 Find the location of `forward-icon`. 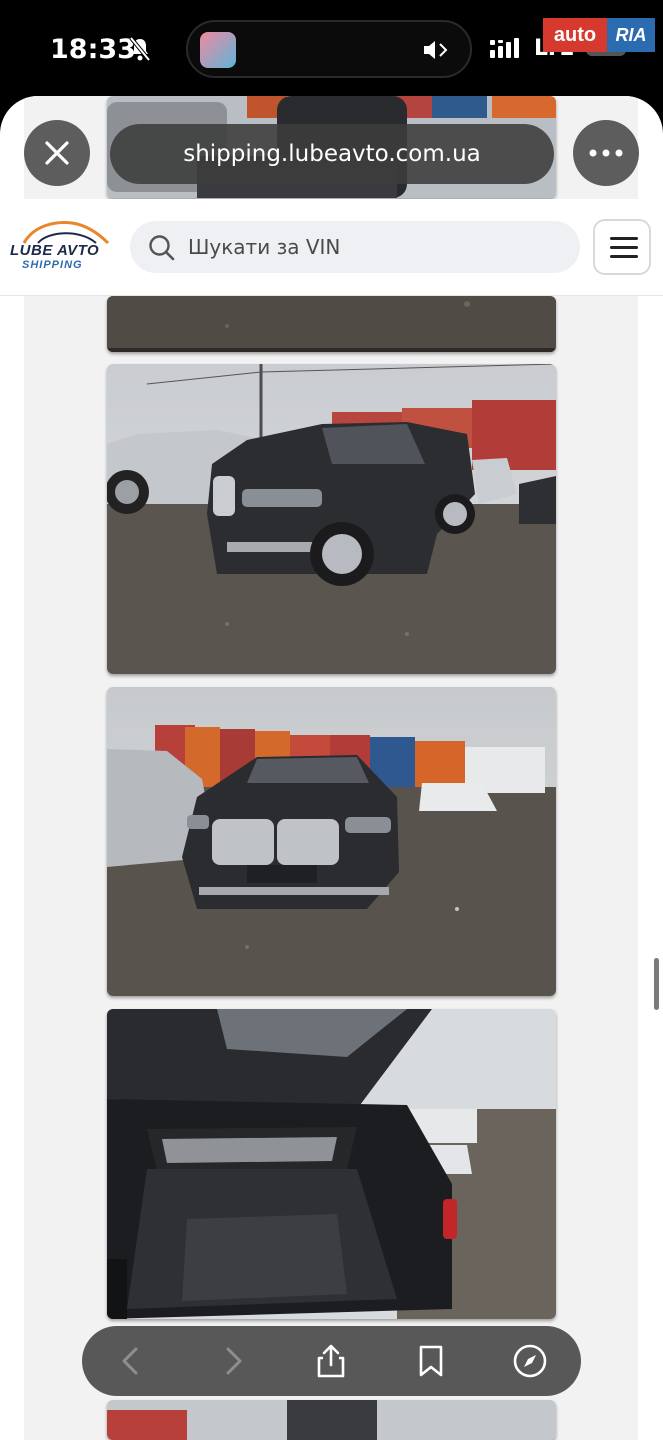

forward-icon is located at coordinates (232, 1361).